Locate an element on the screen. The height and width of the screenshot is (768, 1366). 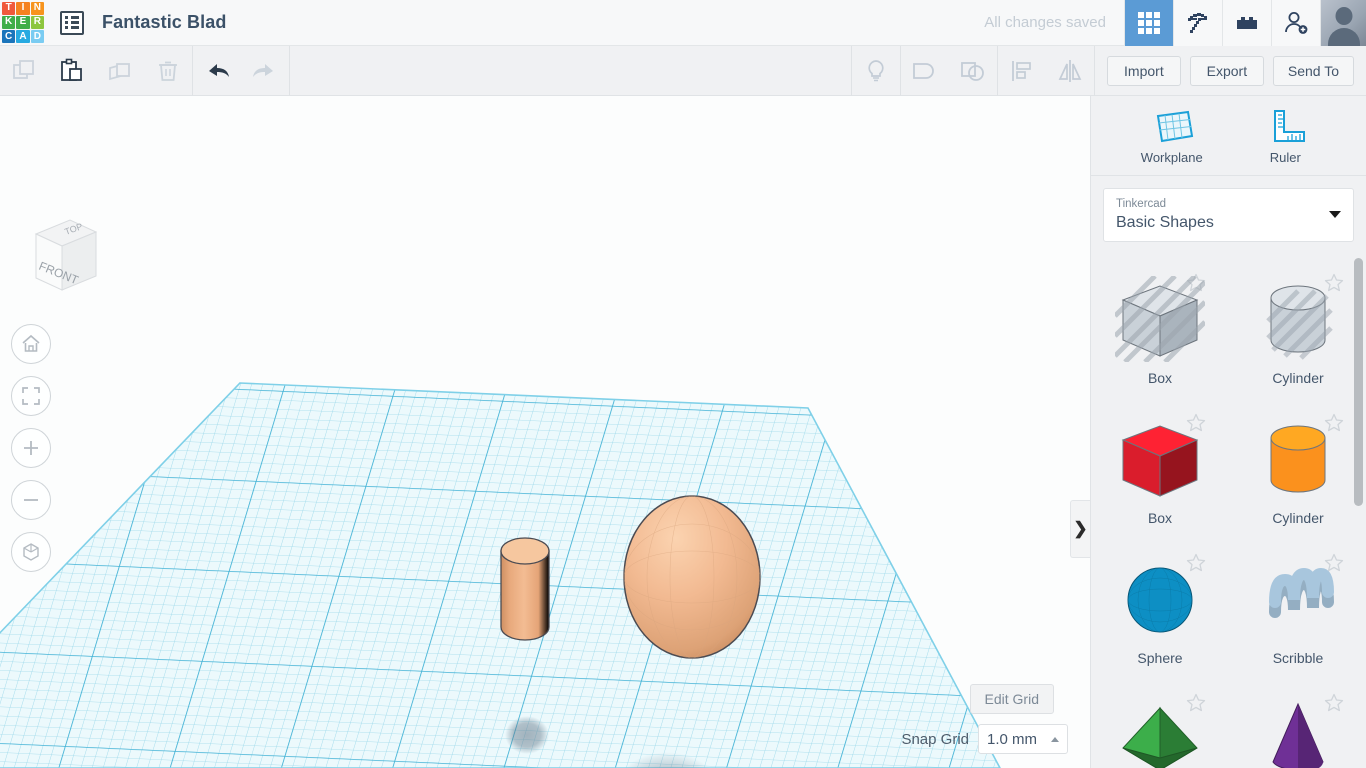
chevron-down-icon is located at coordinates (1335, 214).